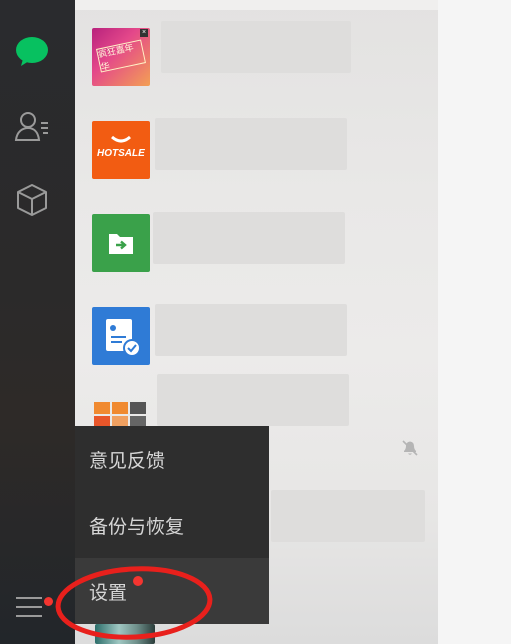 The height and width of the screenshot is (644, 511). Describe the element at coordinates (32, 200) in the screenshot. I see `cube-icon` at that location.